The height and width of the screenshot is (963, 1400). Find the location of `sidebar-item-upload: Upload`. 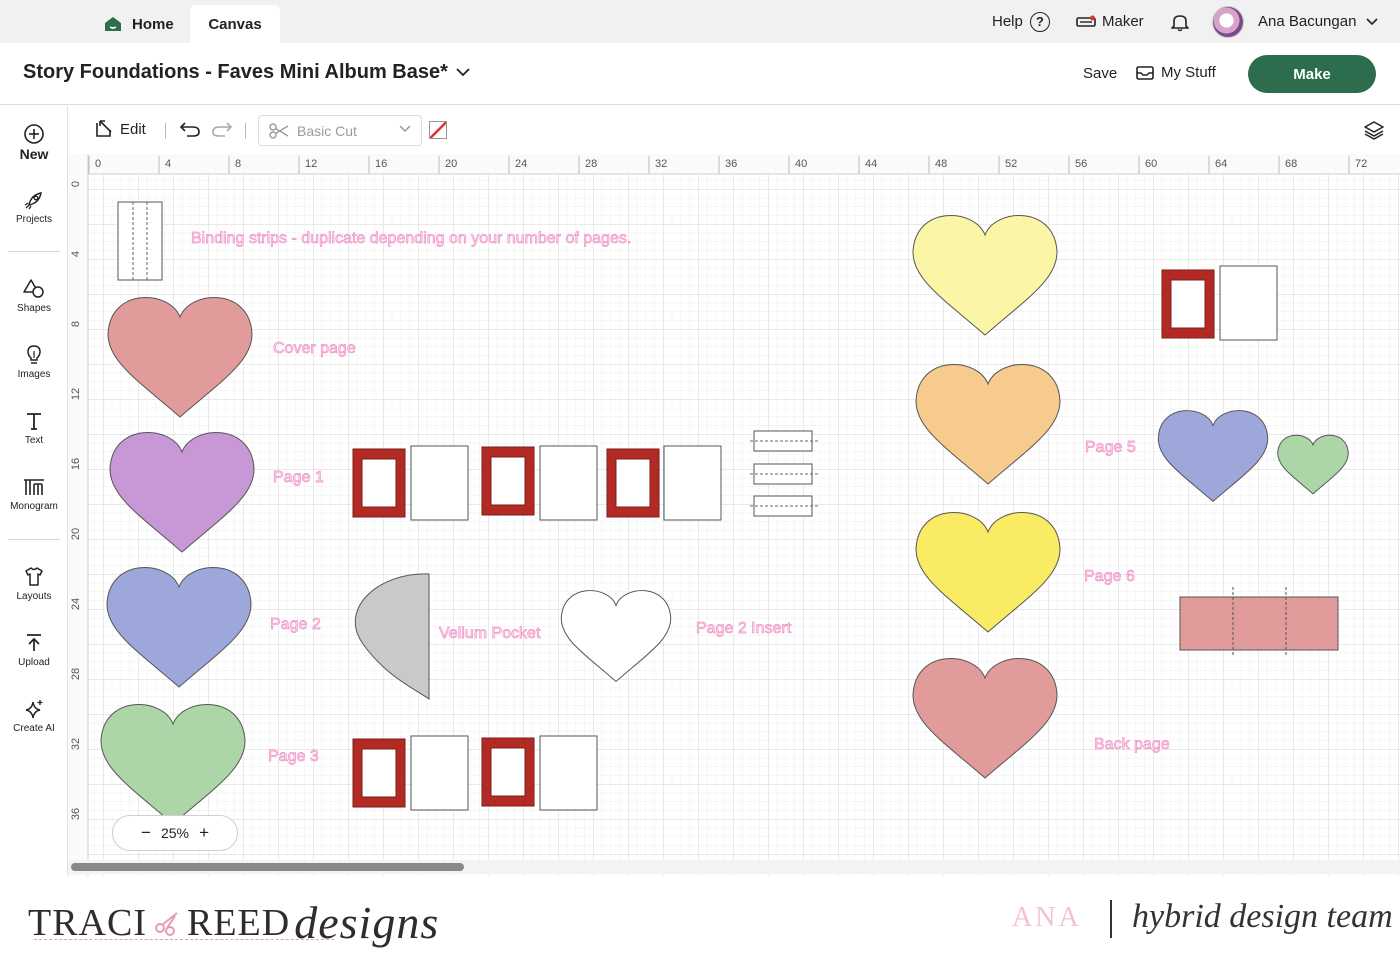

sidebar-item-upload: Upload is located at coordinates (34, 650).